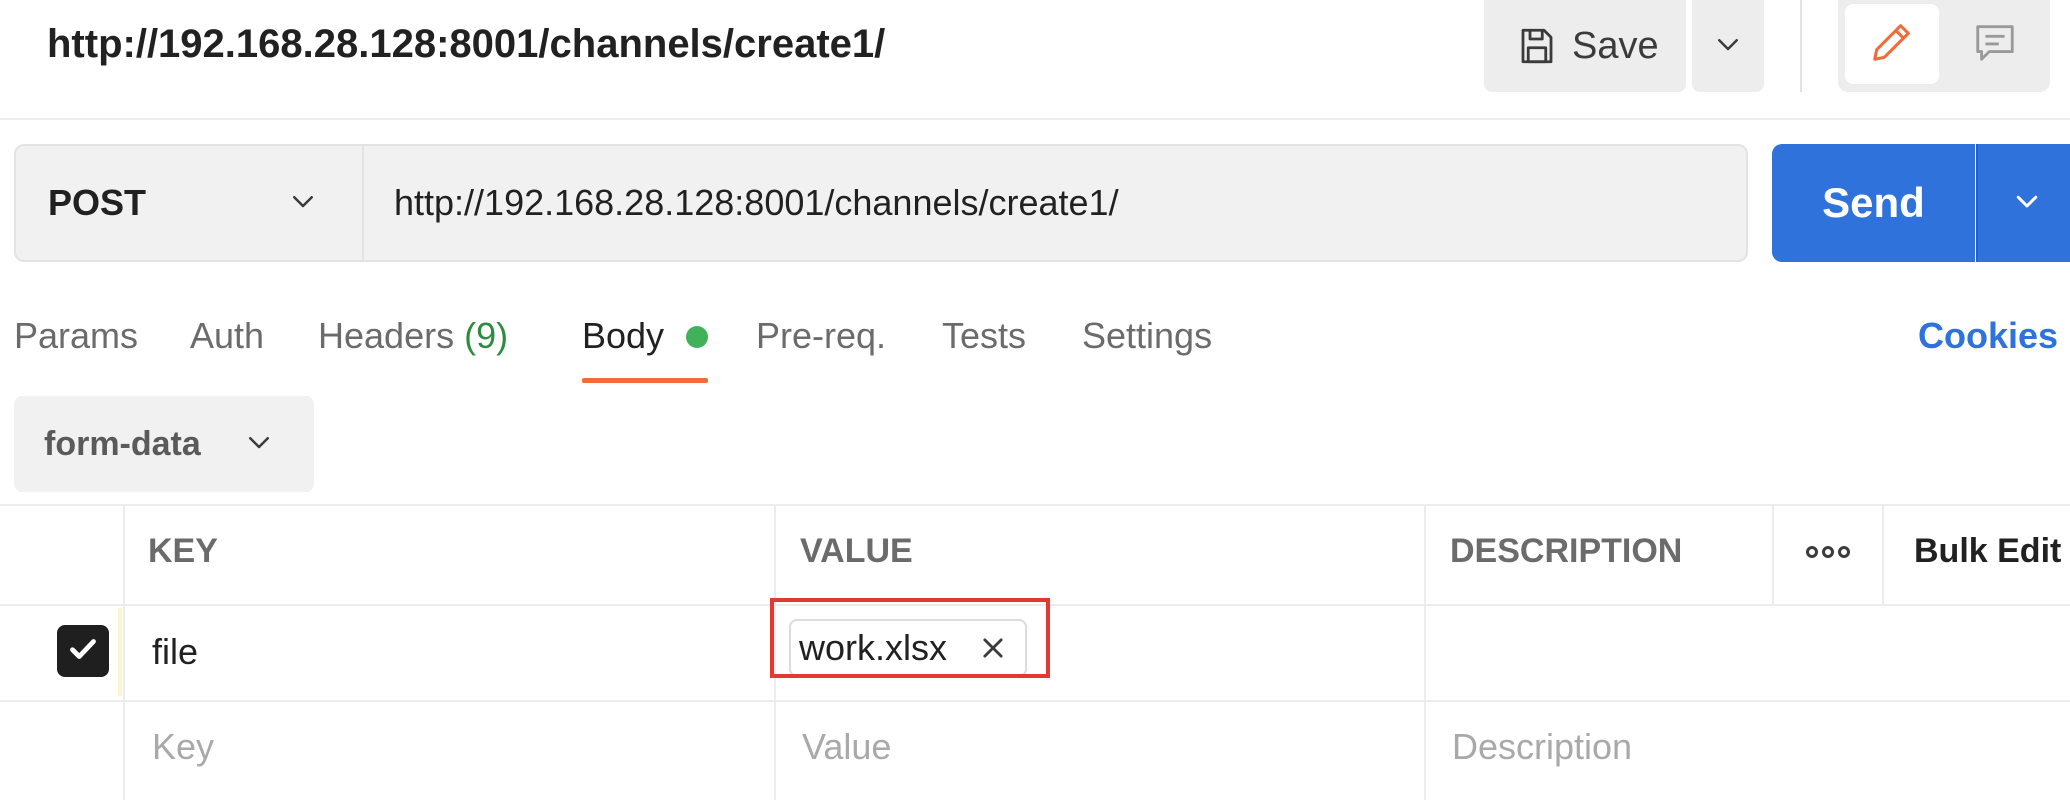 This screenshot has height=800, width=2070. I want to click on body-mode-select: form-data, so click(164, 444).